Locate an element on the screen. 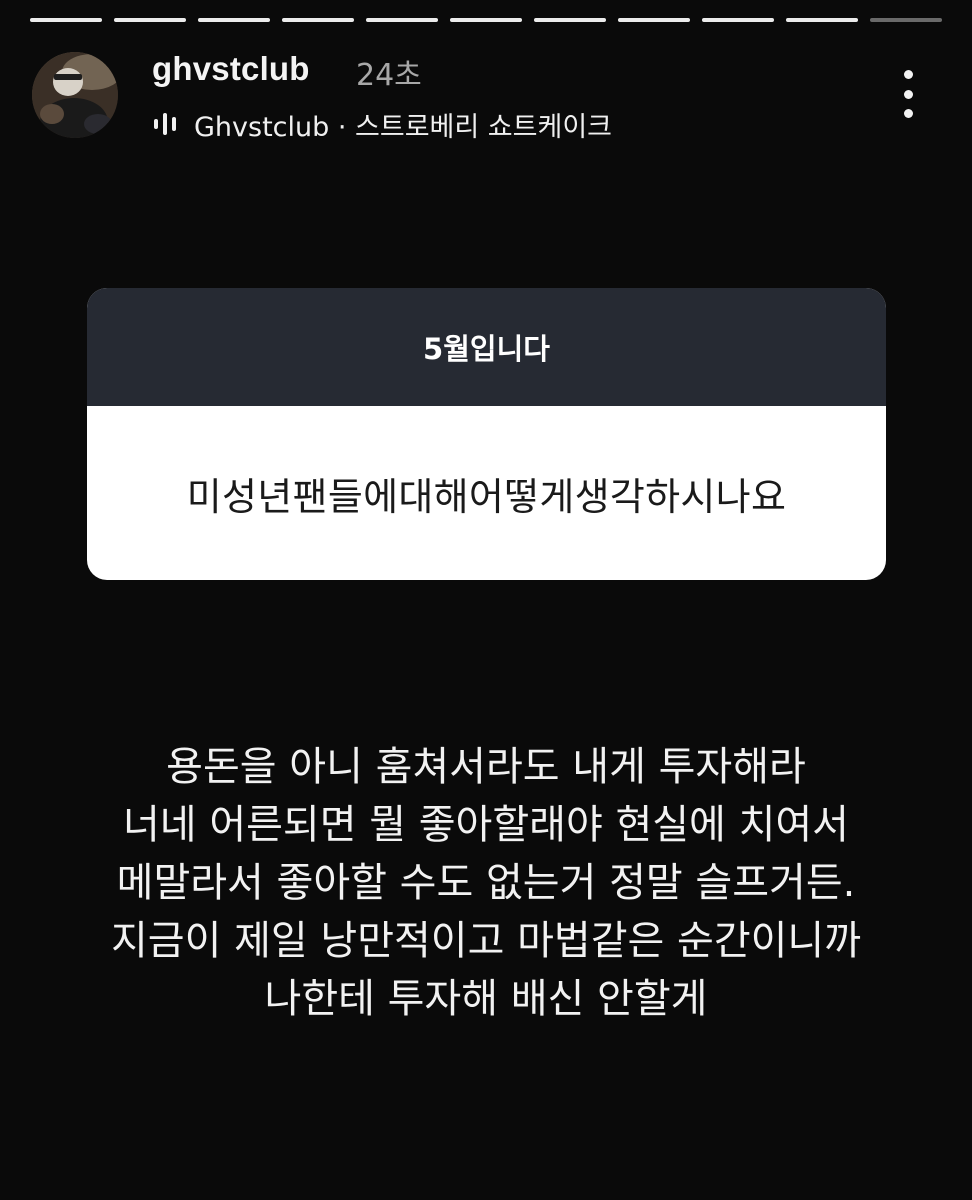 This screenshot has height=1200, width=972. audio-bars-icon is located at coordinates (165, 124).